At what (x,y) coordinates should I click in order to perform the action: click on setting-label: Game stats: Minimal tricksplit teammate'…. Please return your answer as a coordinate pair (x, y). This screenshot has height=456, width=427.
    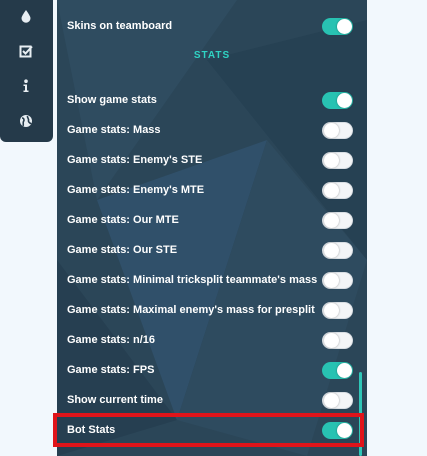
    Looking at the image, I should click on (192, 280).